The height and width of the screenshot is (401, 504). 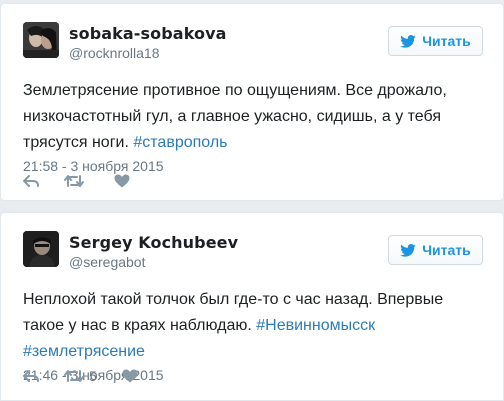 I want to click on retweet-button, so click(x=76, y=181).